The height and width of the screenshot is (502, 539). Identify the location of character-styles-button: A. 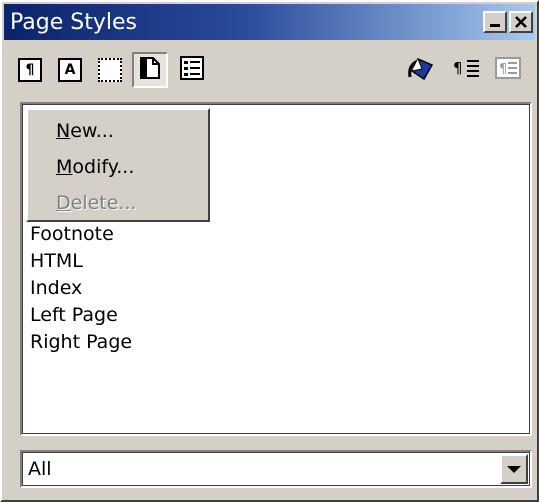
(70, 70).